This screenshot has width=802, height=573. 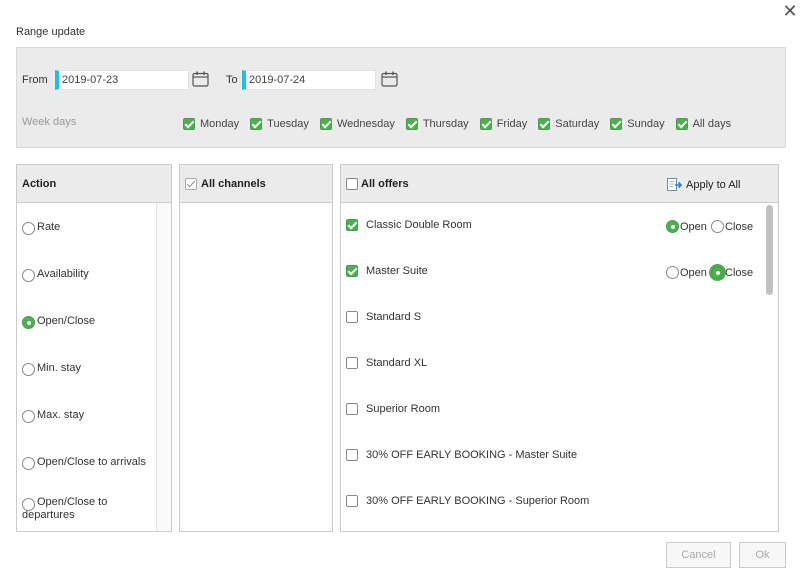 I want to click on offer-row: 30% OFF EARLY BOOKING - Superior Room, so click(x=467, y=501).